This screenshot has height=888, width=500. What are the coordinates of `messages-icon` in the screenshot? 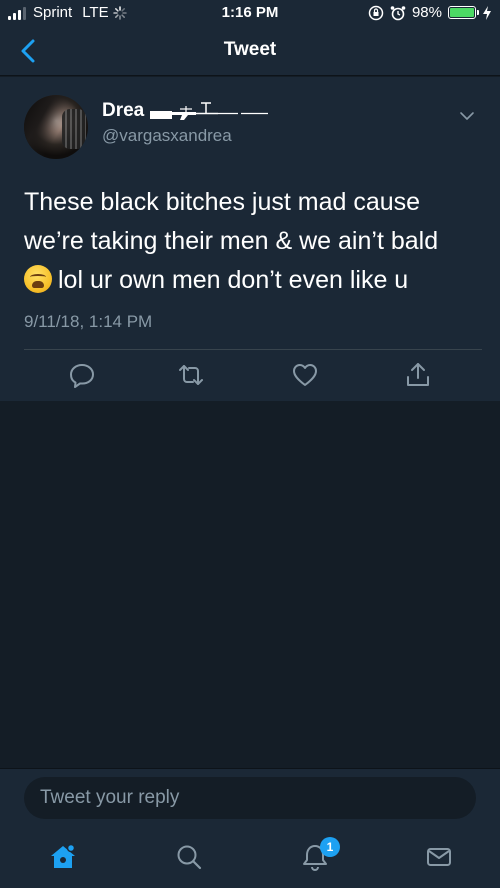 It's located at (439, 857).